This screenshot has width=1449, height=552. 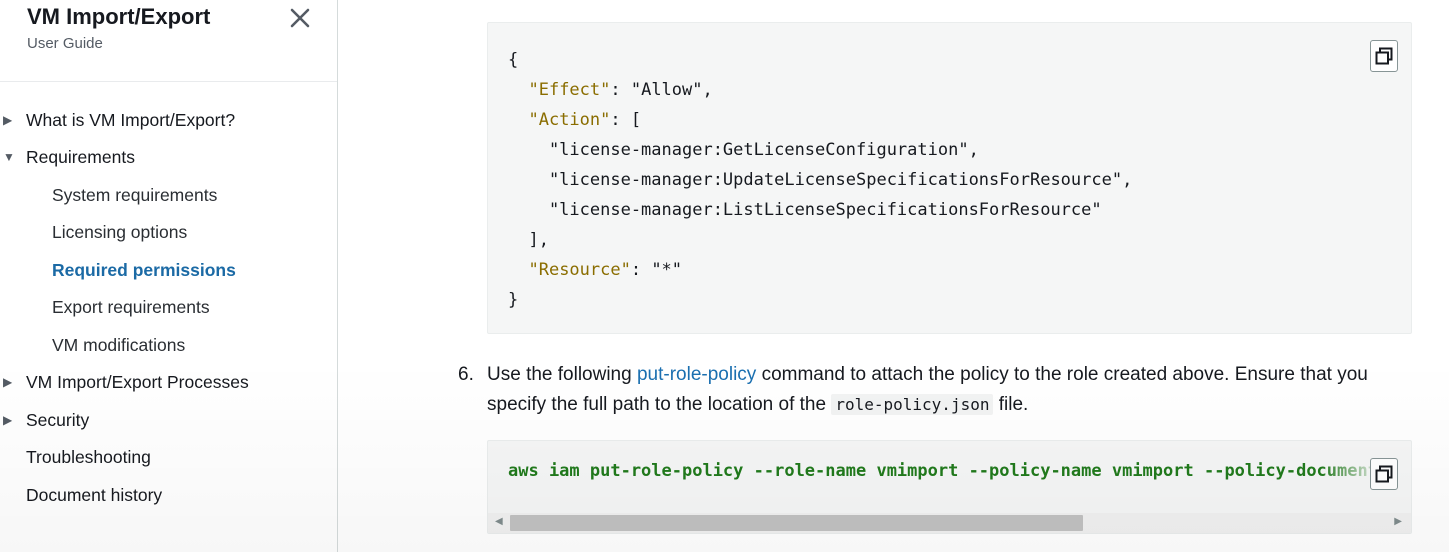 I want to click on step-number: 6., so click(x=466, y=374).